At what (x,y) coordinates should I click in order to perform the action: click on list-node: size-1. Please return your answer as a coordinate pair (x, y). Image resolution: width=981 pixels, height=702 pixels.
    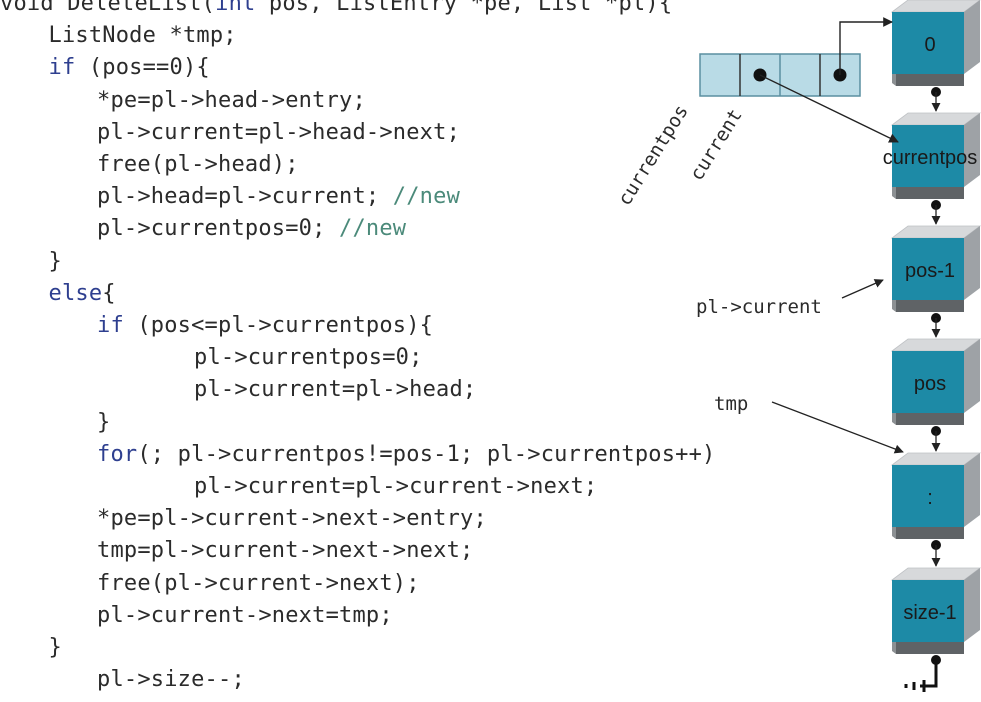
    Looking at the image, I should click on (935, 616).